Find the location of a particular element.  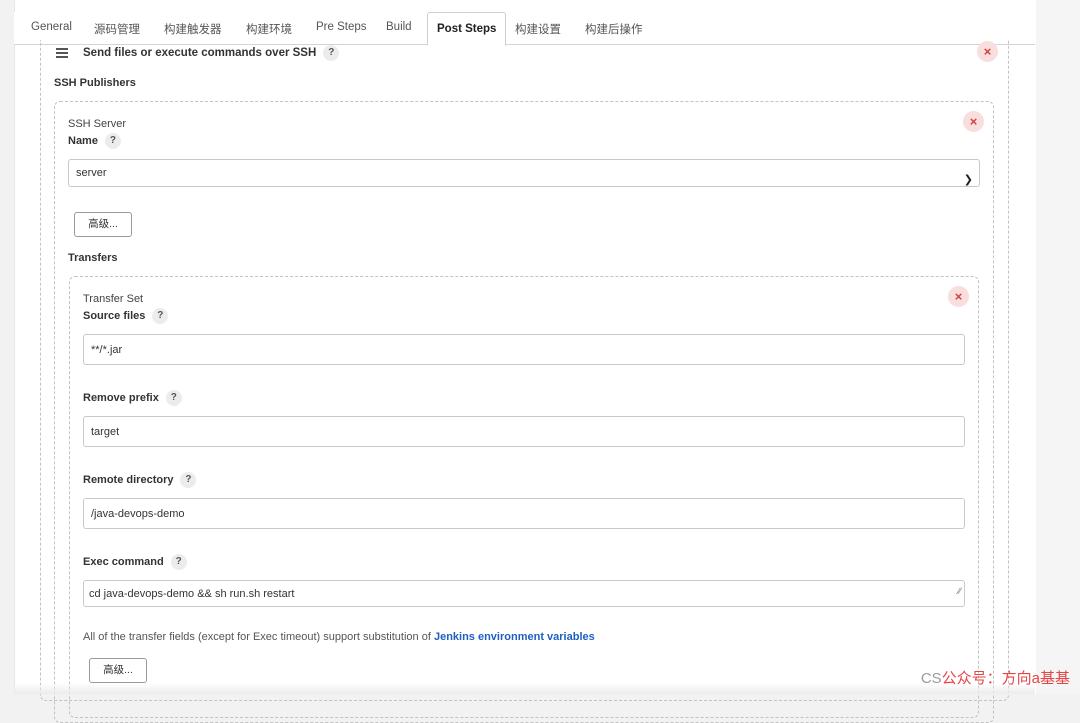

resize-handle-icon: ∕∕ is located at coordinates (959, 592).